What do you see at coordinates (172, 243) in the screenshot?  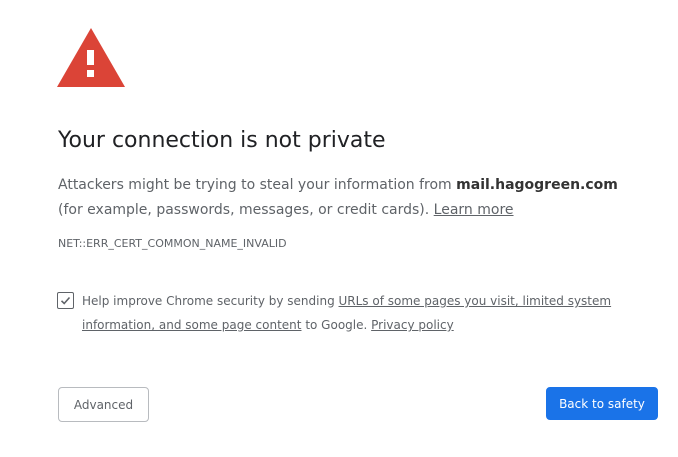 I see `error-code: NET::ERR_CERT_COMMON_NAME_INVALID` at bounding box center [172, 243].